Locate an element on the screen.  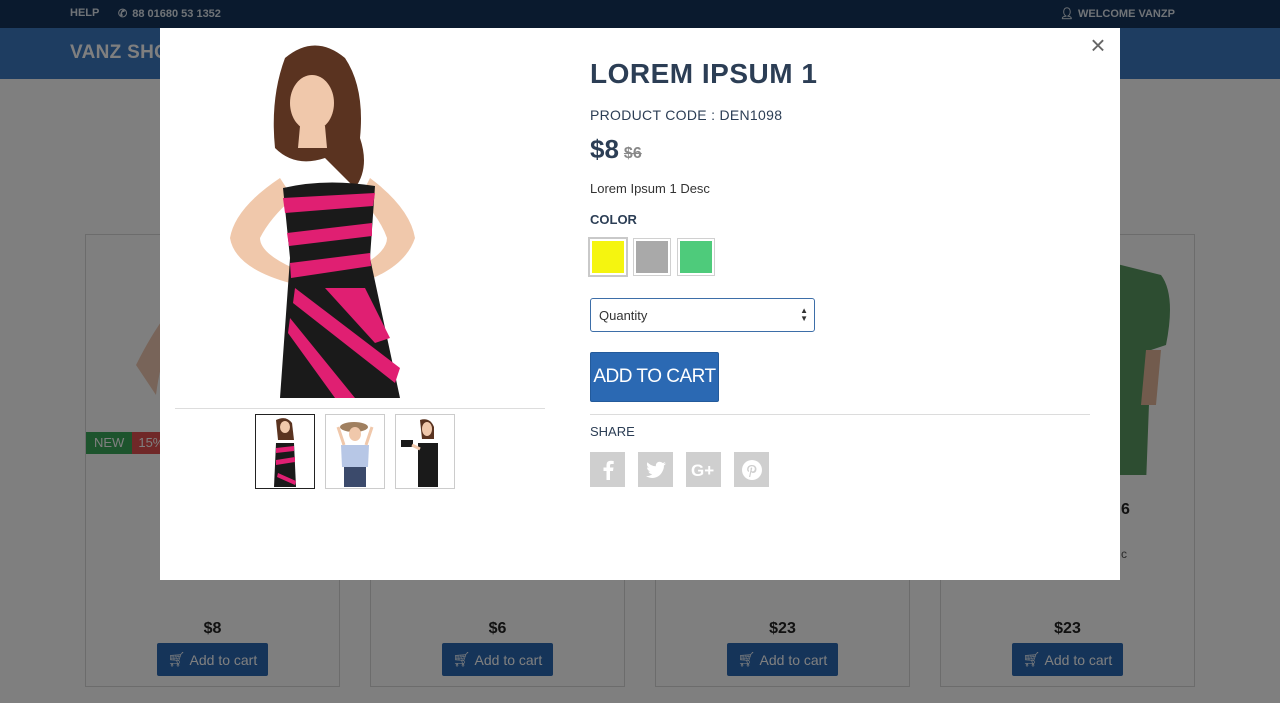
main-product-image is located at coordinates (322, 221).